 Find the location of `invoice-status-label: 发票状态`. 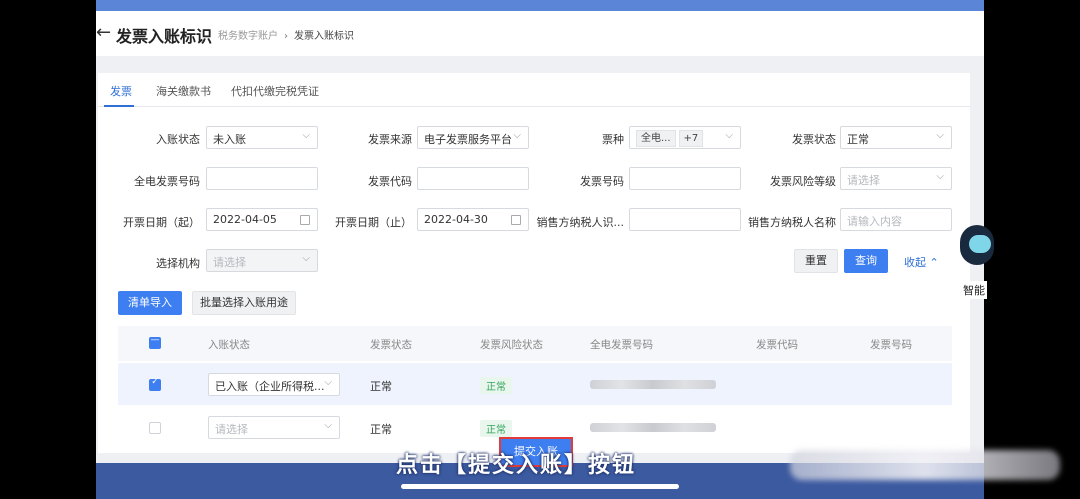

invoice-status-label: 发票状态 is located at coordinates (814, 139).